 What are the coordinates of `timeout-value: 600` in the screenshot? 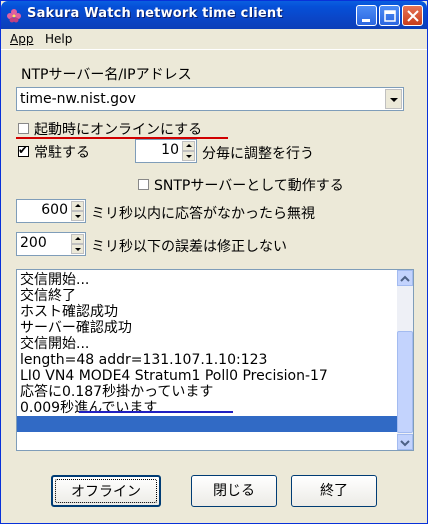 It's located at (54, 210).